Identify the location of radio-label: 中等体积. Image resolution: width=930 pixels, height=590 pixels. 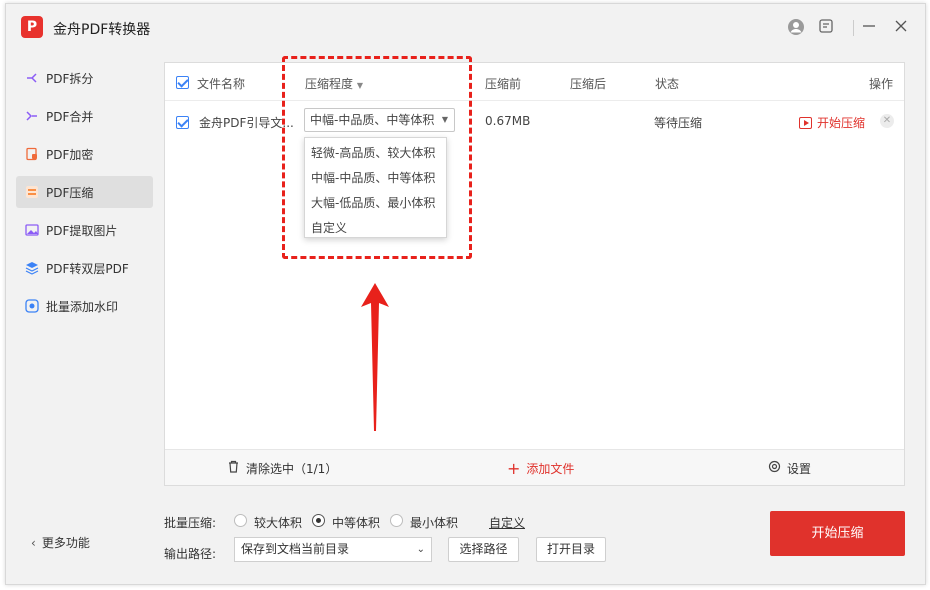
(356, 523).